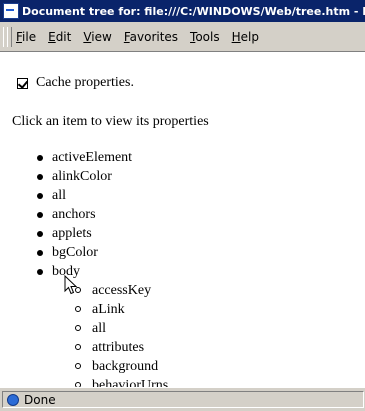 The width and height of the screenshot is (365, 411). I want to click on cache-properties-label: Cache properties., so click(85, 83).